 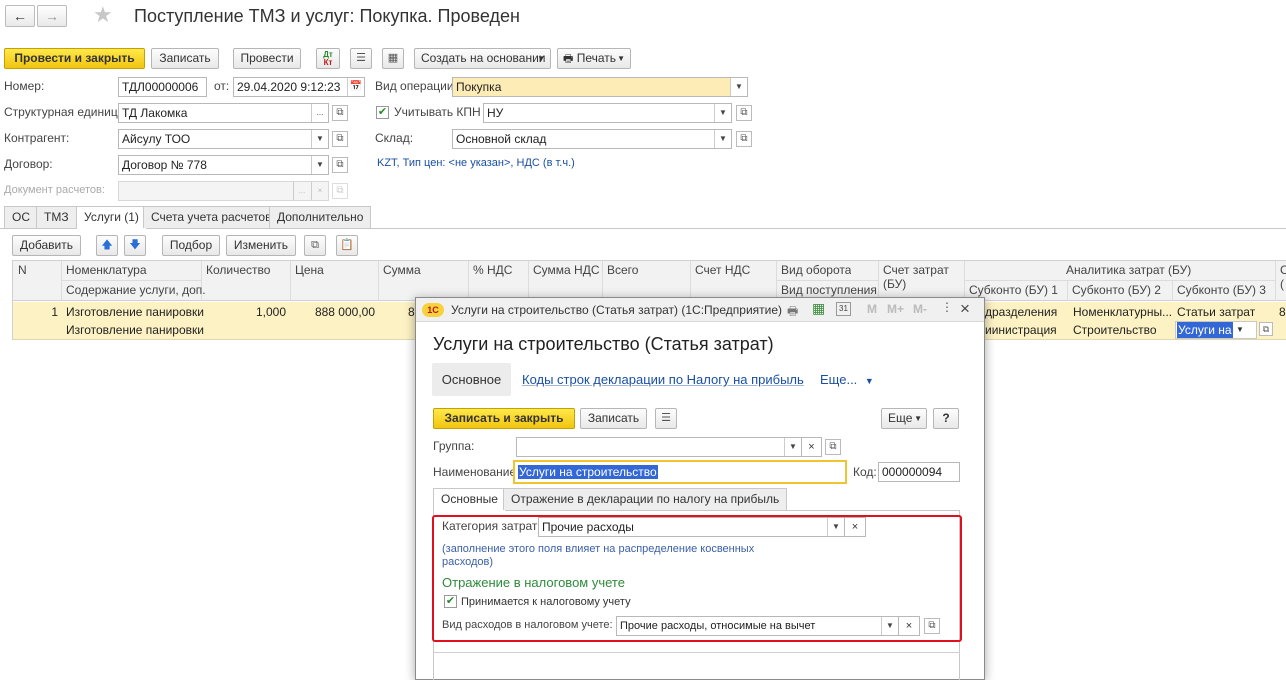 I want to click on memory-m-button: M, so click(x=872, y=309).